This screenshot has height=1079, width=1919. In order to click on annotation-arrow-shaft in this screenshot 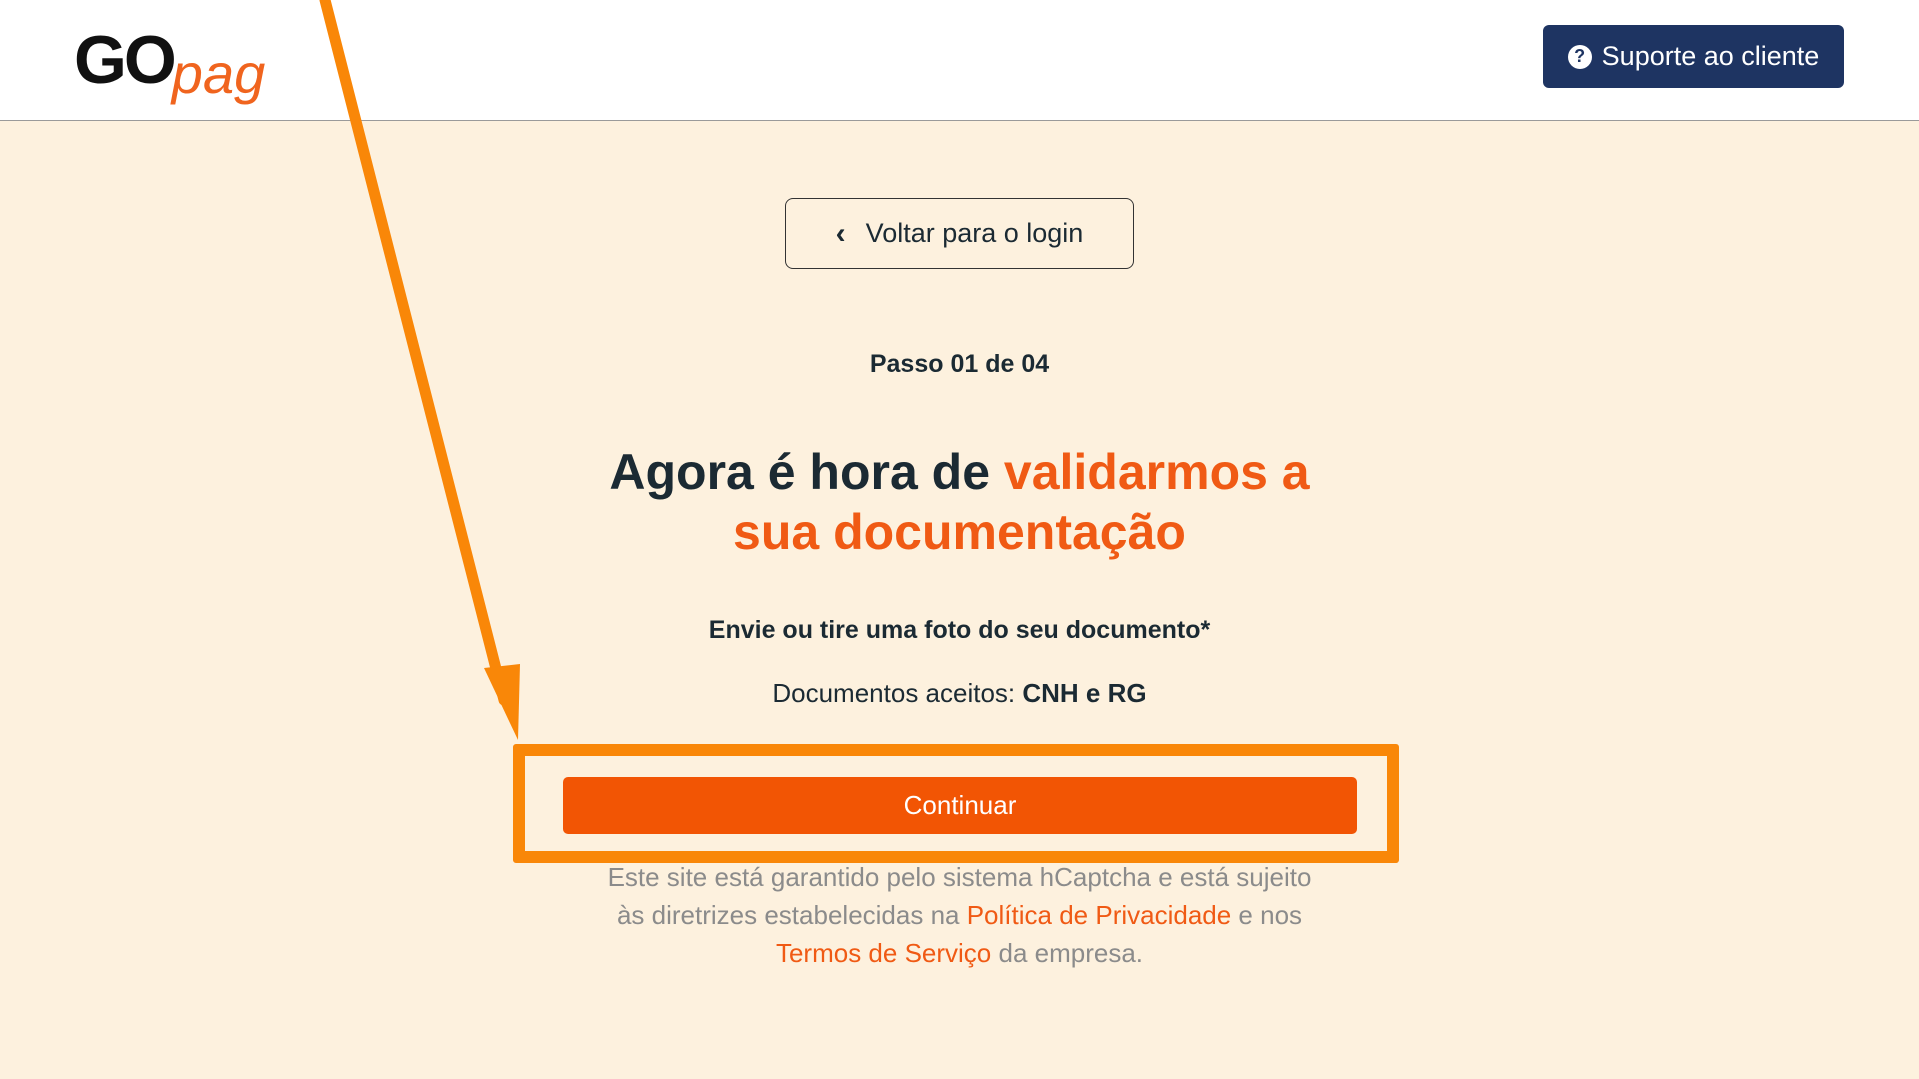, I will do `click(414, 353)`.